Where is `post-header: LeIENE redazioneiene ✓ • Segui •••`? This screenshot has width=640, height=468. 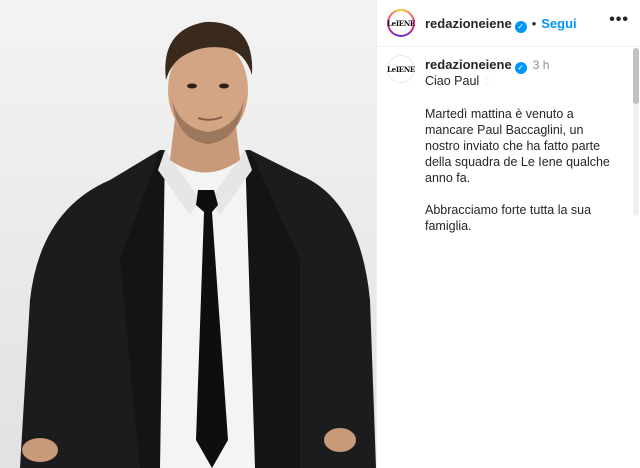
post-header: LeIENE redazioneiene ✓ • Segui ••• is located at coordinates (508, 23).